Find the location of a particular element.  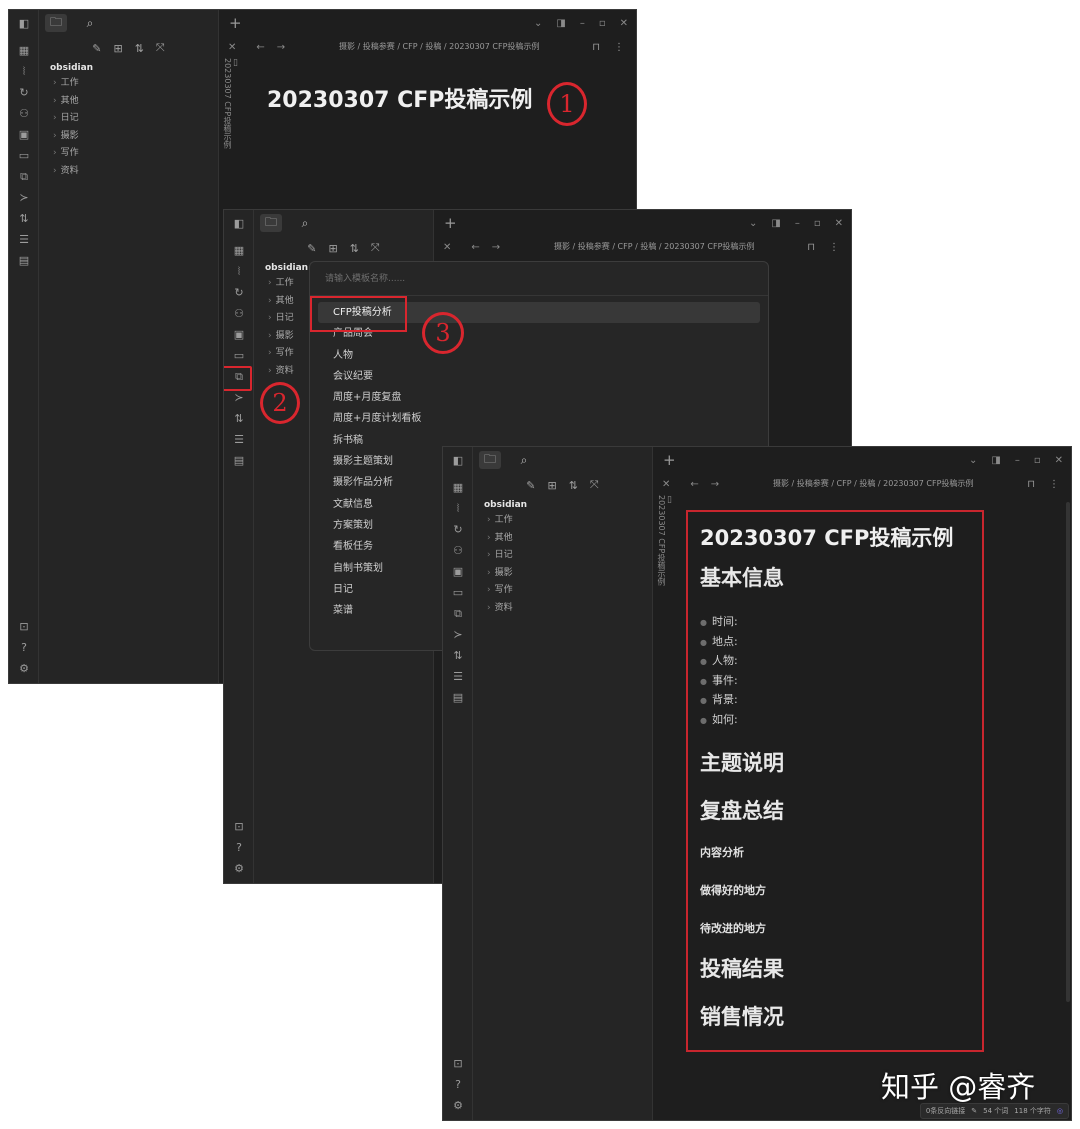

template-item: 周度+月度计划看板 is located at coordinates (539, 418).